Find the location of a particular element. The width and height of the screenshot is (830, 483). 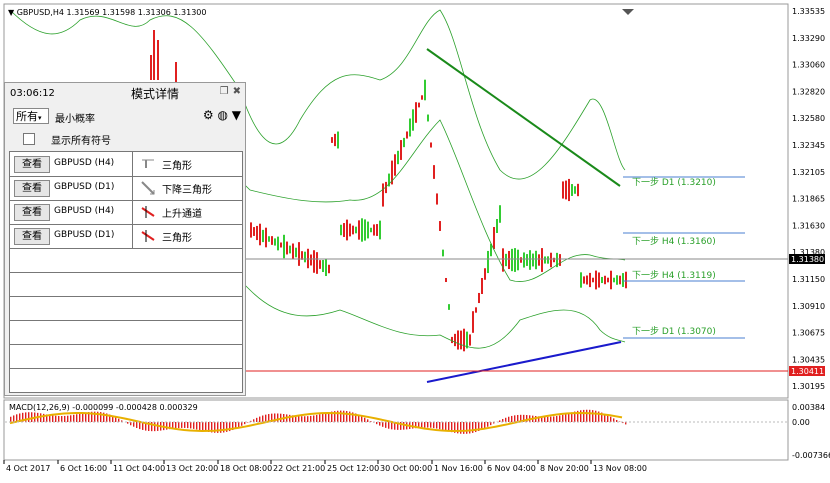

red-price-tag-text: 1.30411 is located at coordinates (807, 371).